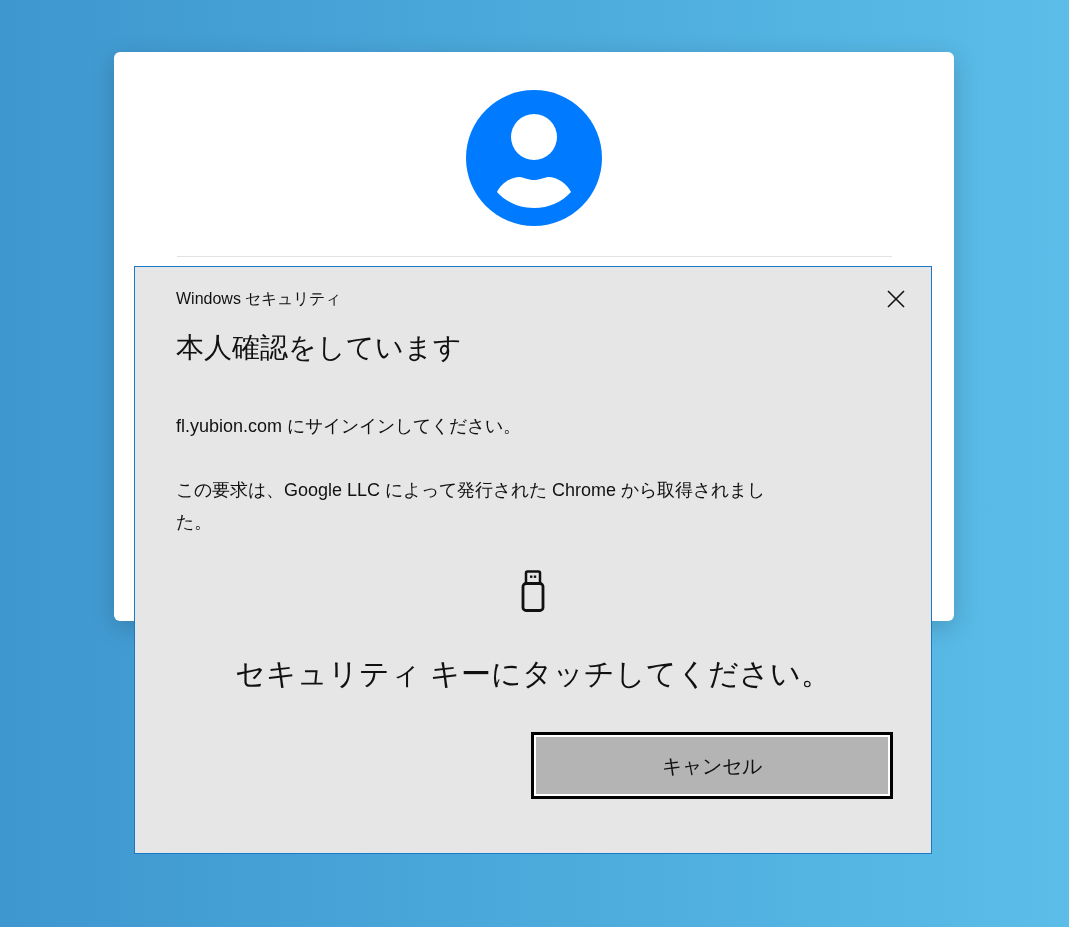  I want to click on cancel-button: キャンセル, so click(712, 765).